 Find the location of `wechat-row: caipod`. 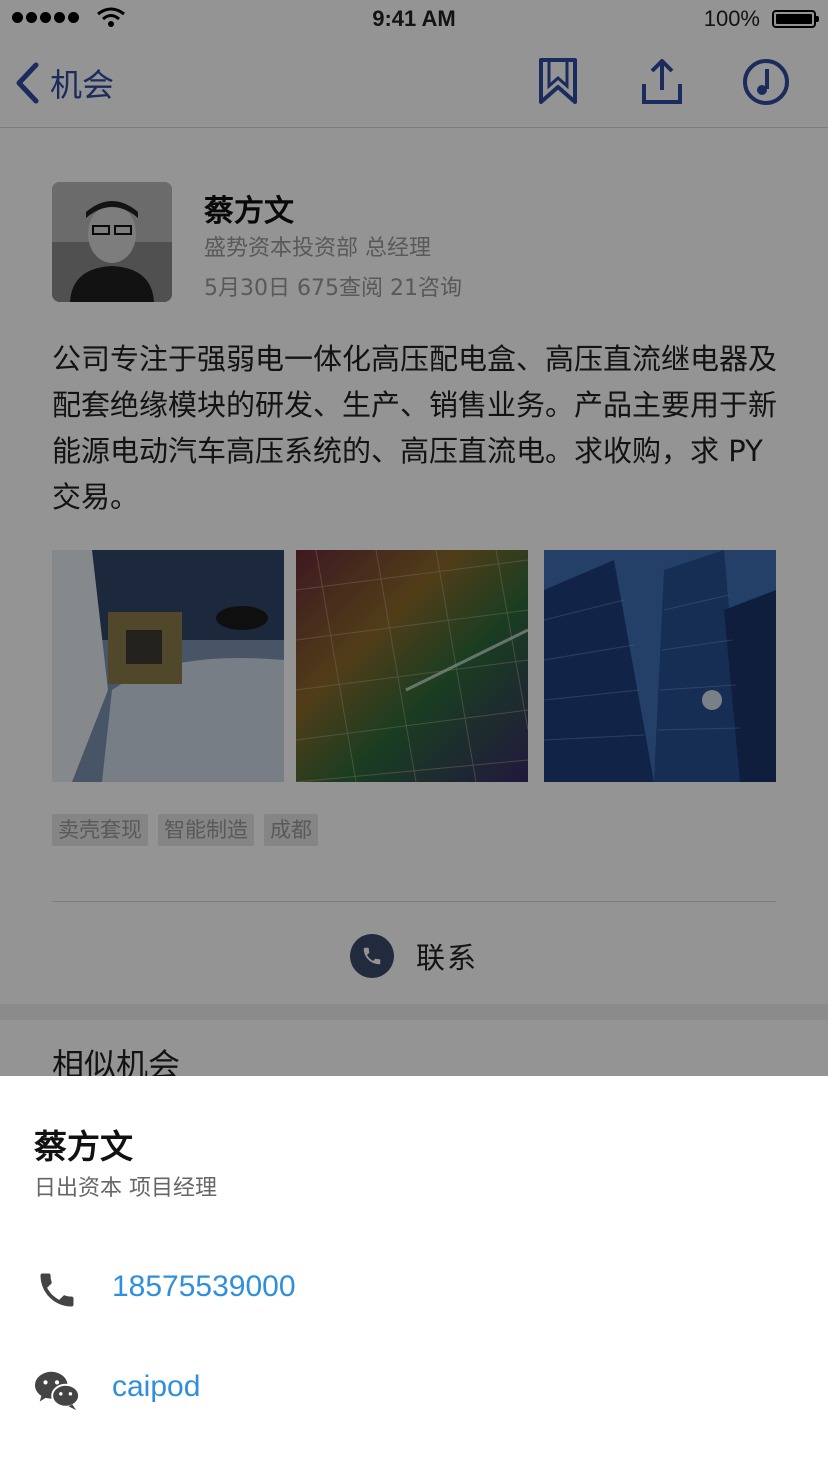

wechat-row: caipod is located at coordinates (414, 1390).